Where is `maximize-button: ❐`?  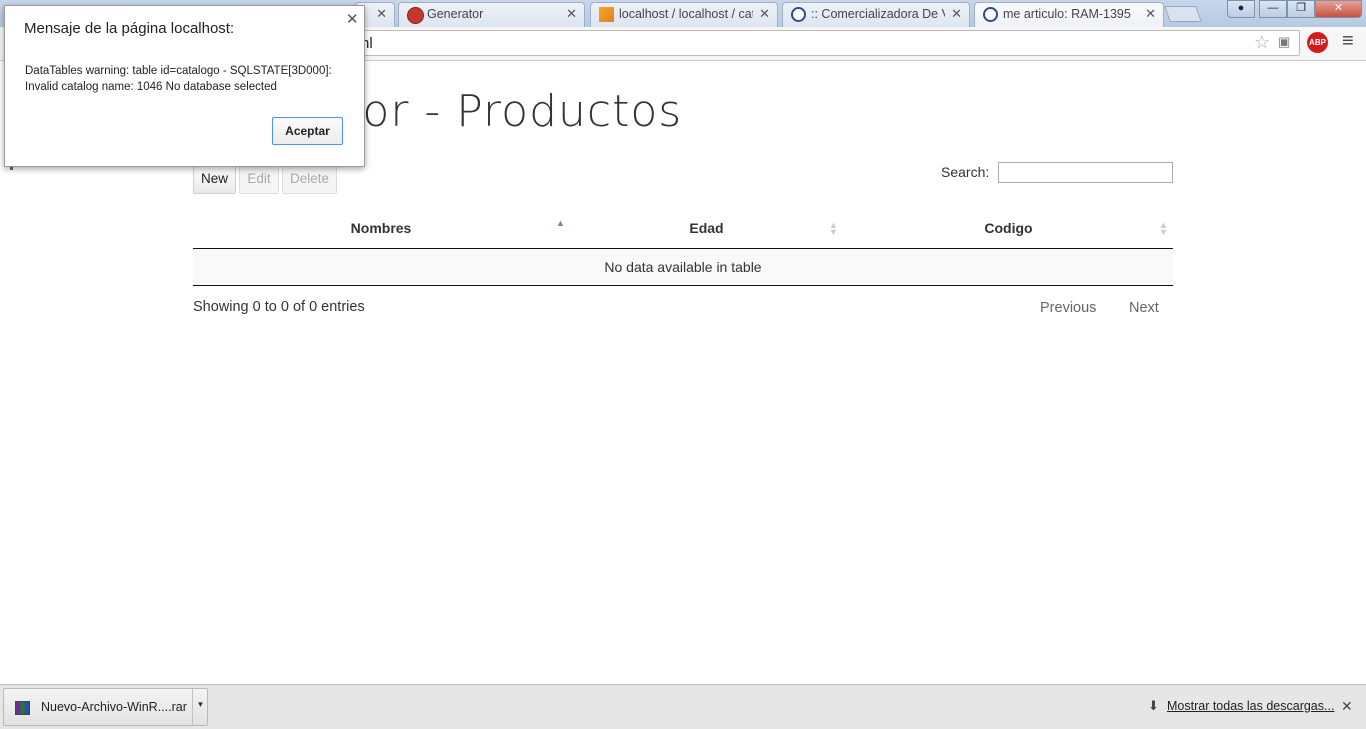
maximize-button: ❐ is located at coordinates (1301, 9).